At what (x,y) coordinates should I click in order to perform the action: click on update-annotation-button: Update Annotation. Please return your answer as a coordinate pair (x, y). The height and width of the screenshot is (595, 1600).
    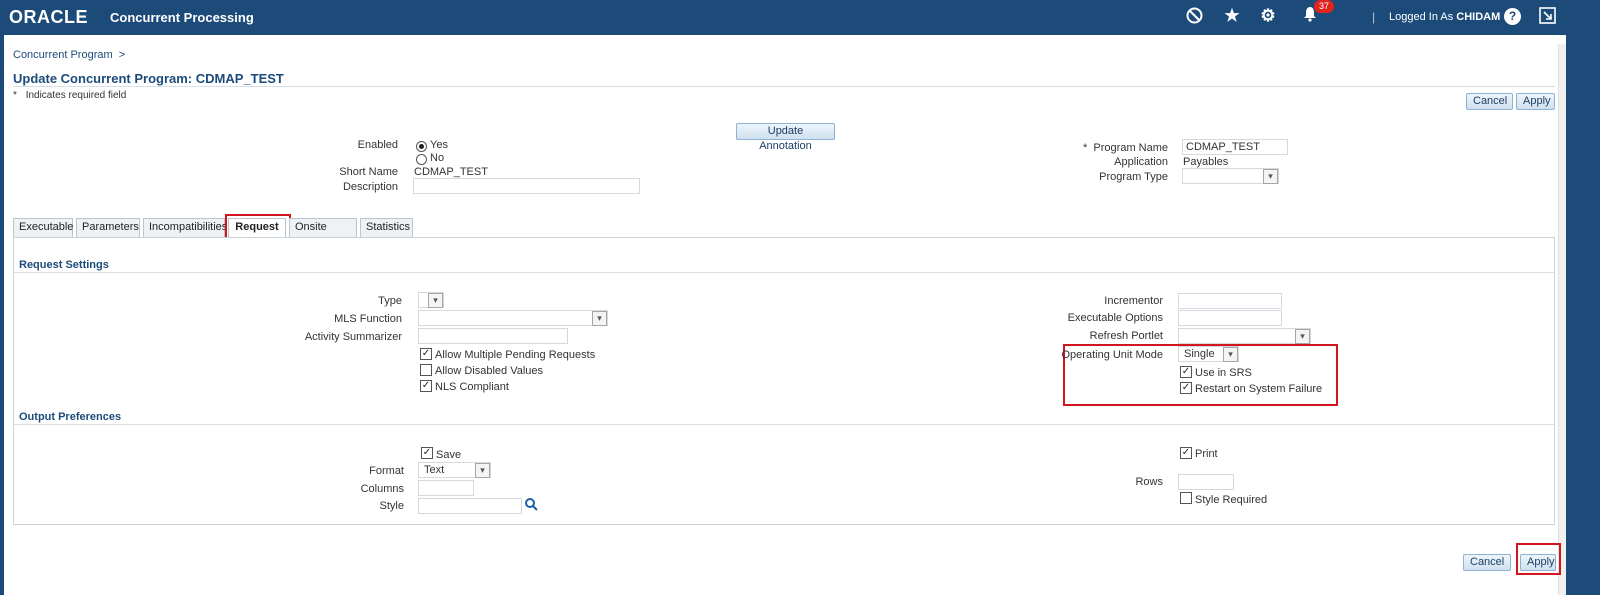
    Looking at the image, I should click on (785, 137).